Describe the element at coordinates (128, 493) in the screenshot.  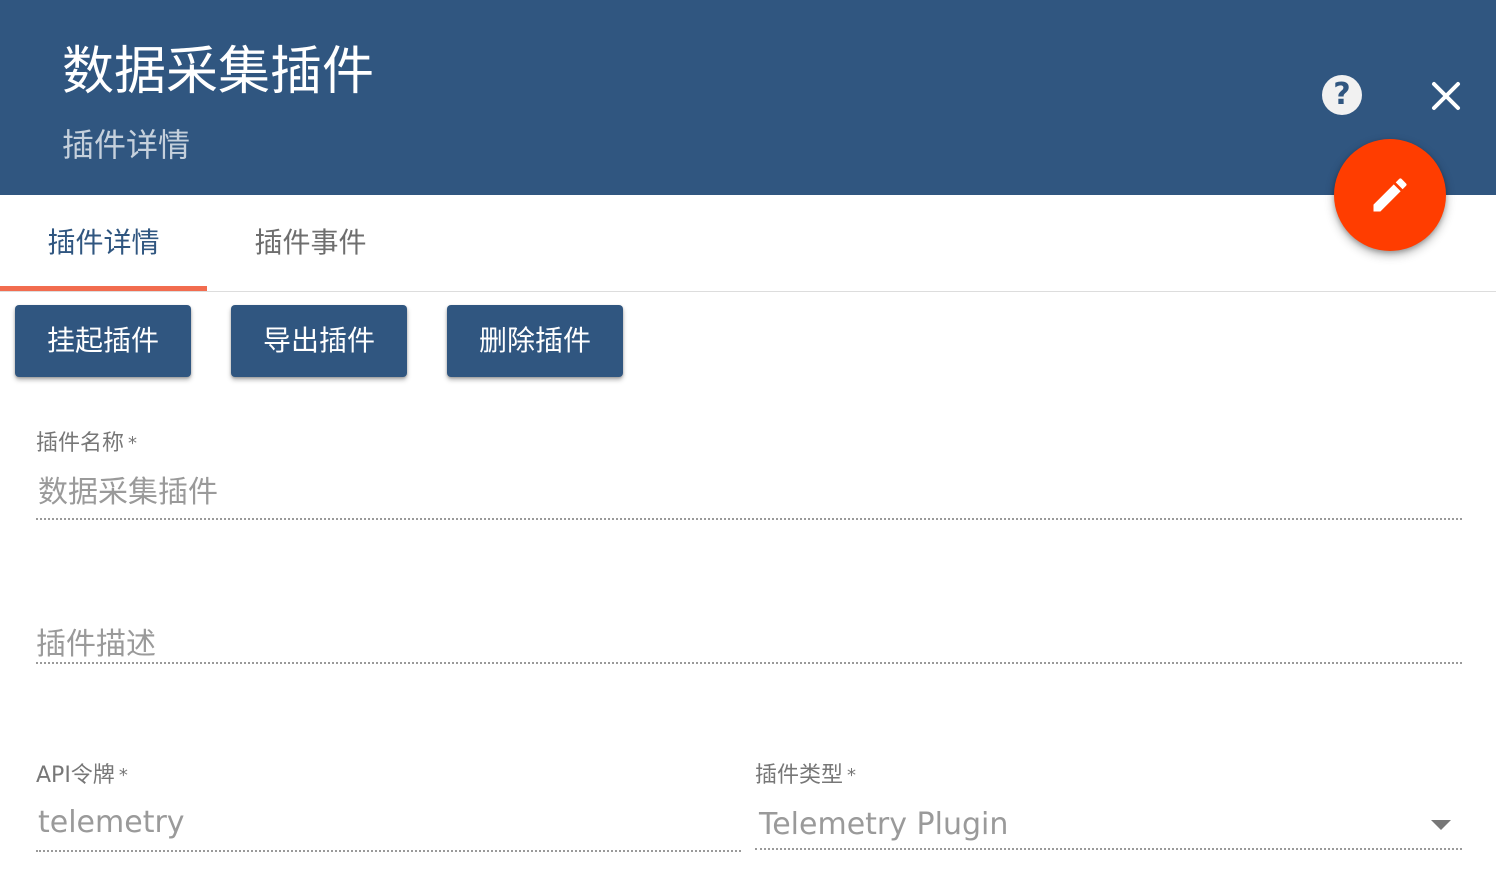
I see `plugin-name-field: 数据采集插件` at that location.